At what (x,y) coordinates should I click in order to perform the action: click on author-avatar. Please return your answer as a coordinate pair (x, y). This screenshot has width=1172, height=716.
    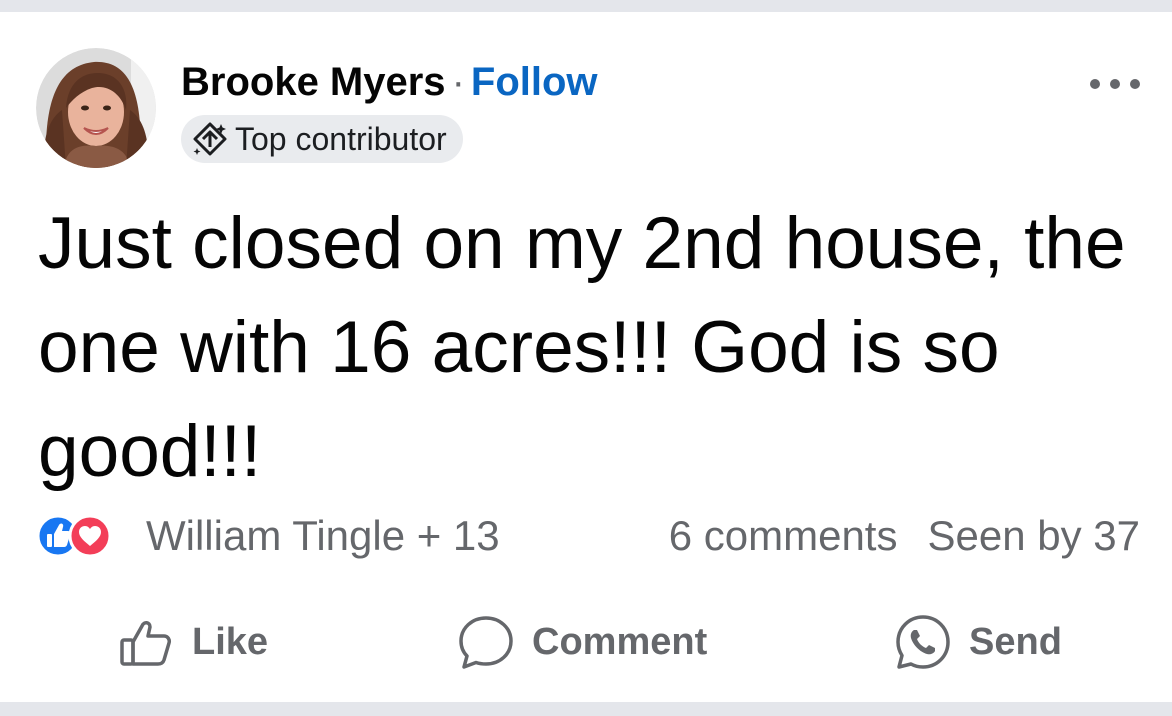
    Looking at the image, I should click on (96, 108).